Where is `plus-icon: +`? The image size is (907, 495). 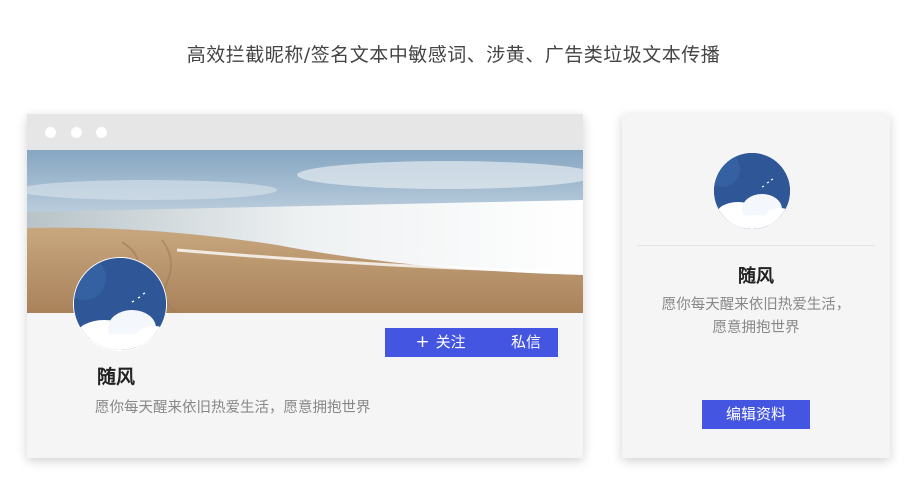 plus-icon: + is located at coordinates (422, 342).